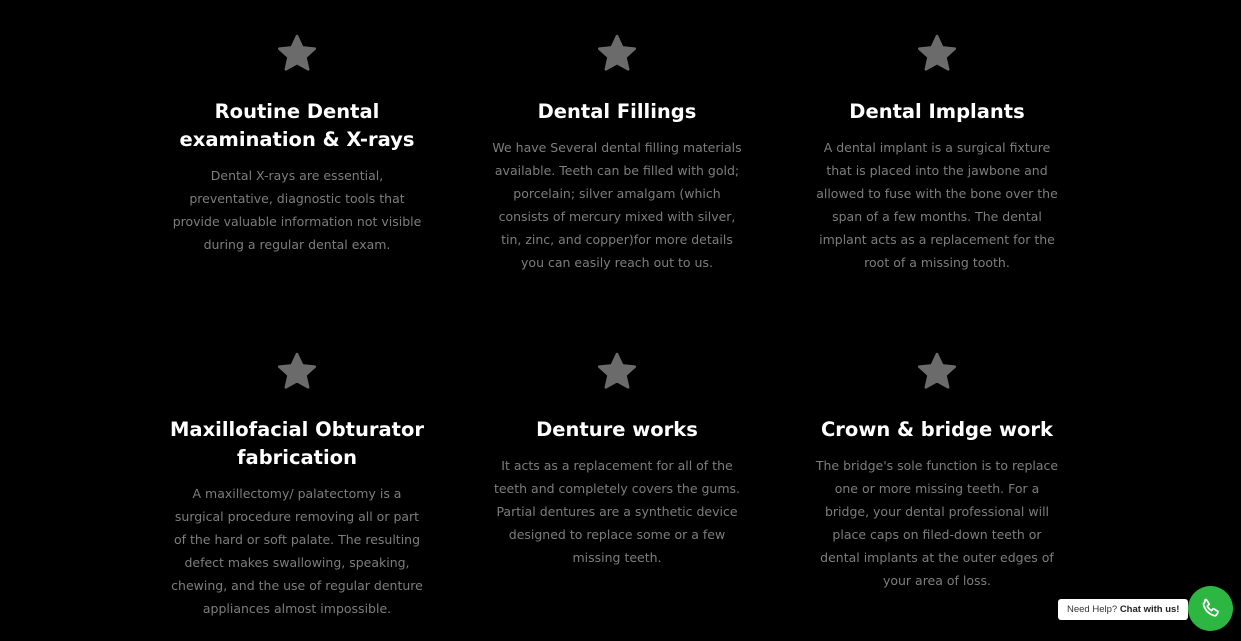 The image size is (1241, 641). I want to click on phone-icon, so click(1211, 609).